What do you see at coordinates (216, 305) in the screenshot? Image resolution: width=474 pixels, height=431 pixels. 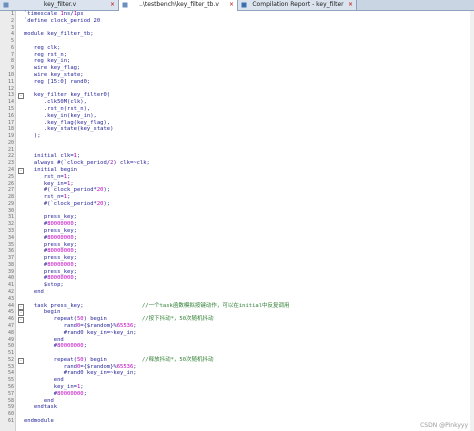 I see `code-comment: //一个task函数模拟按键动作，可以在initial中反复调用` at bounding box center [216, 305].